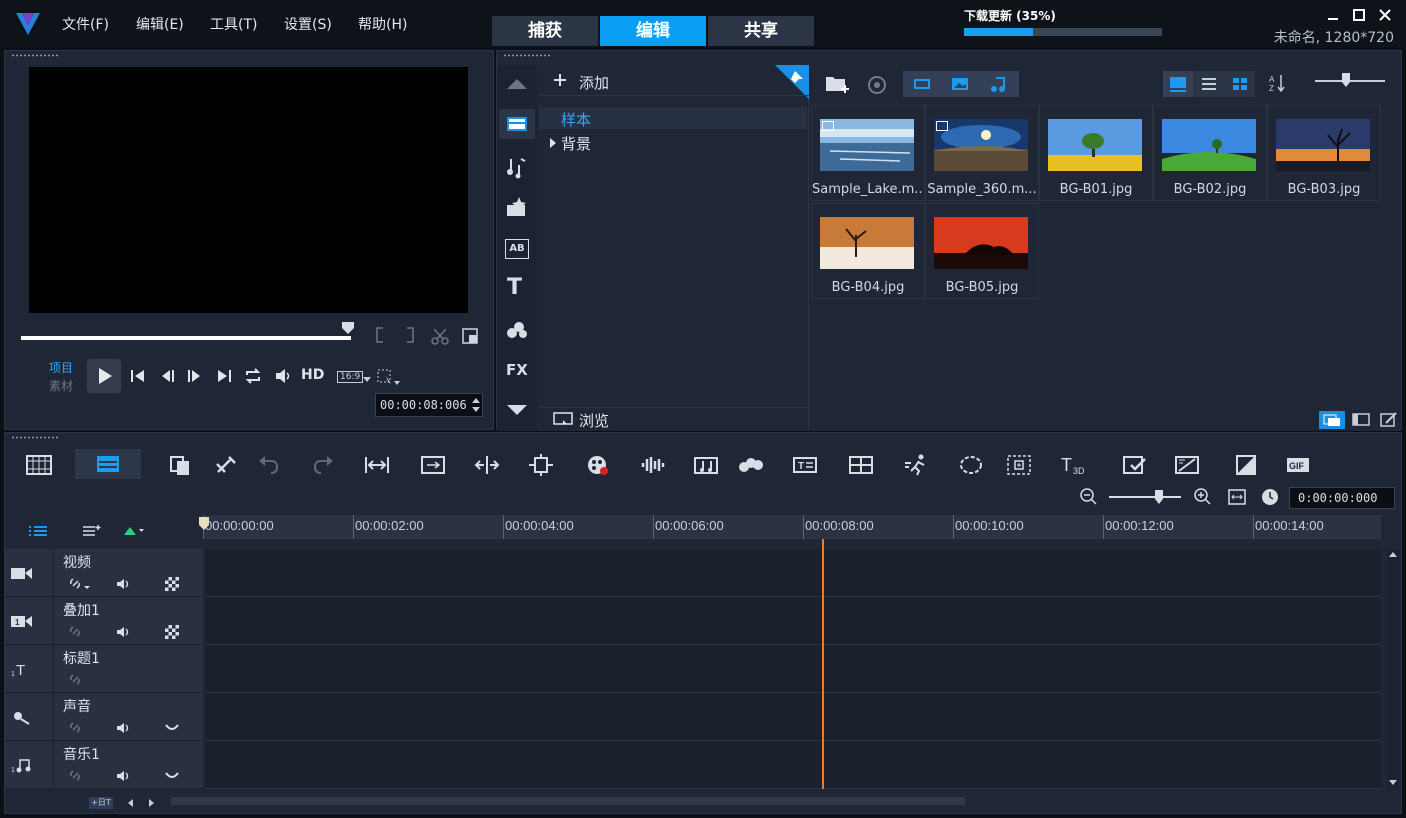 Image resolution: width=1406 pixels, height=818 pixels. Describe the element at coordinates (517, 167) in the screenshot. I see `instant-project-icon` at that location.